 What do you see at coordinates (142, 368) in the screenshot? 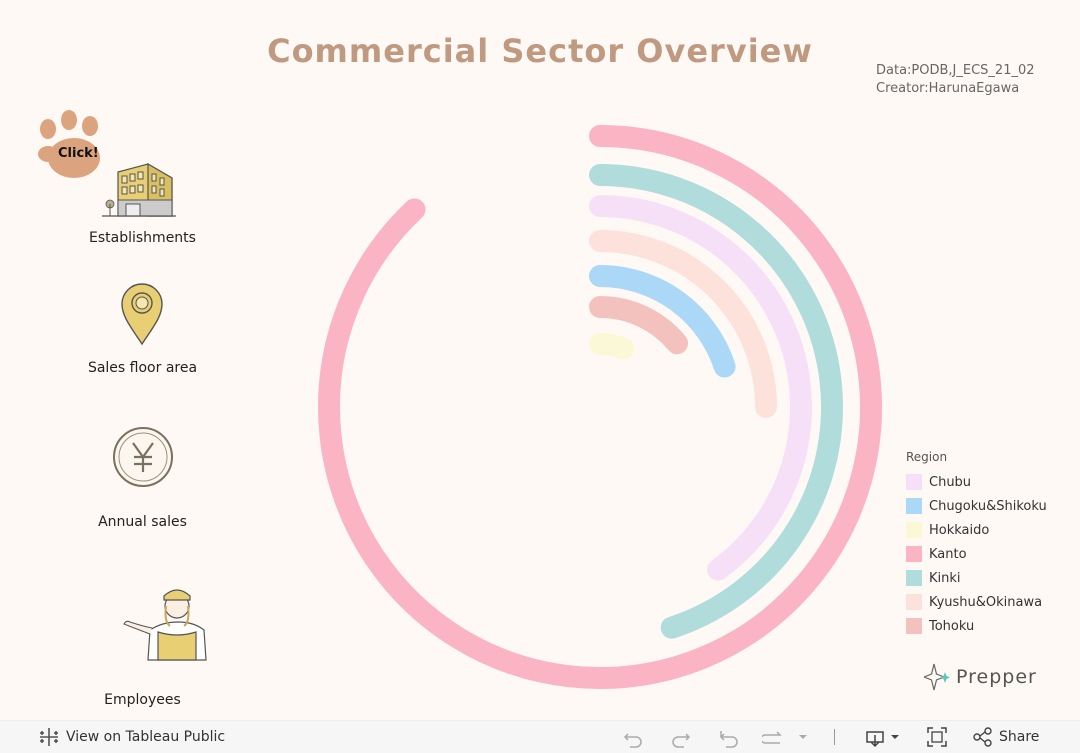
I see `metric-label: Sales floor area` at bounding box center [142, 368].